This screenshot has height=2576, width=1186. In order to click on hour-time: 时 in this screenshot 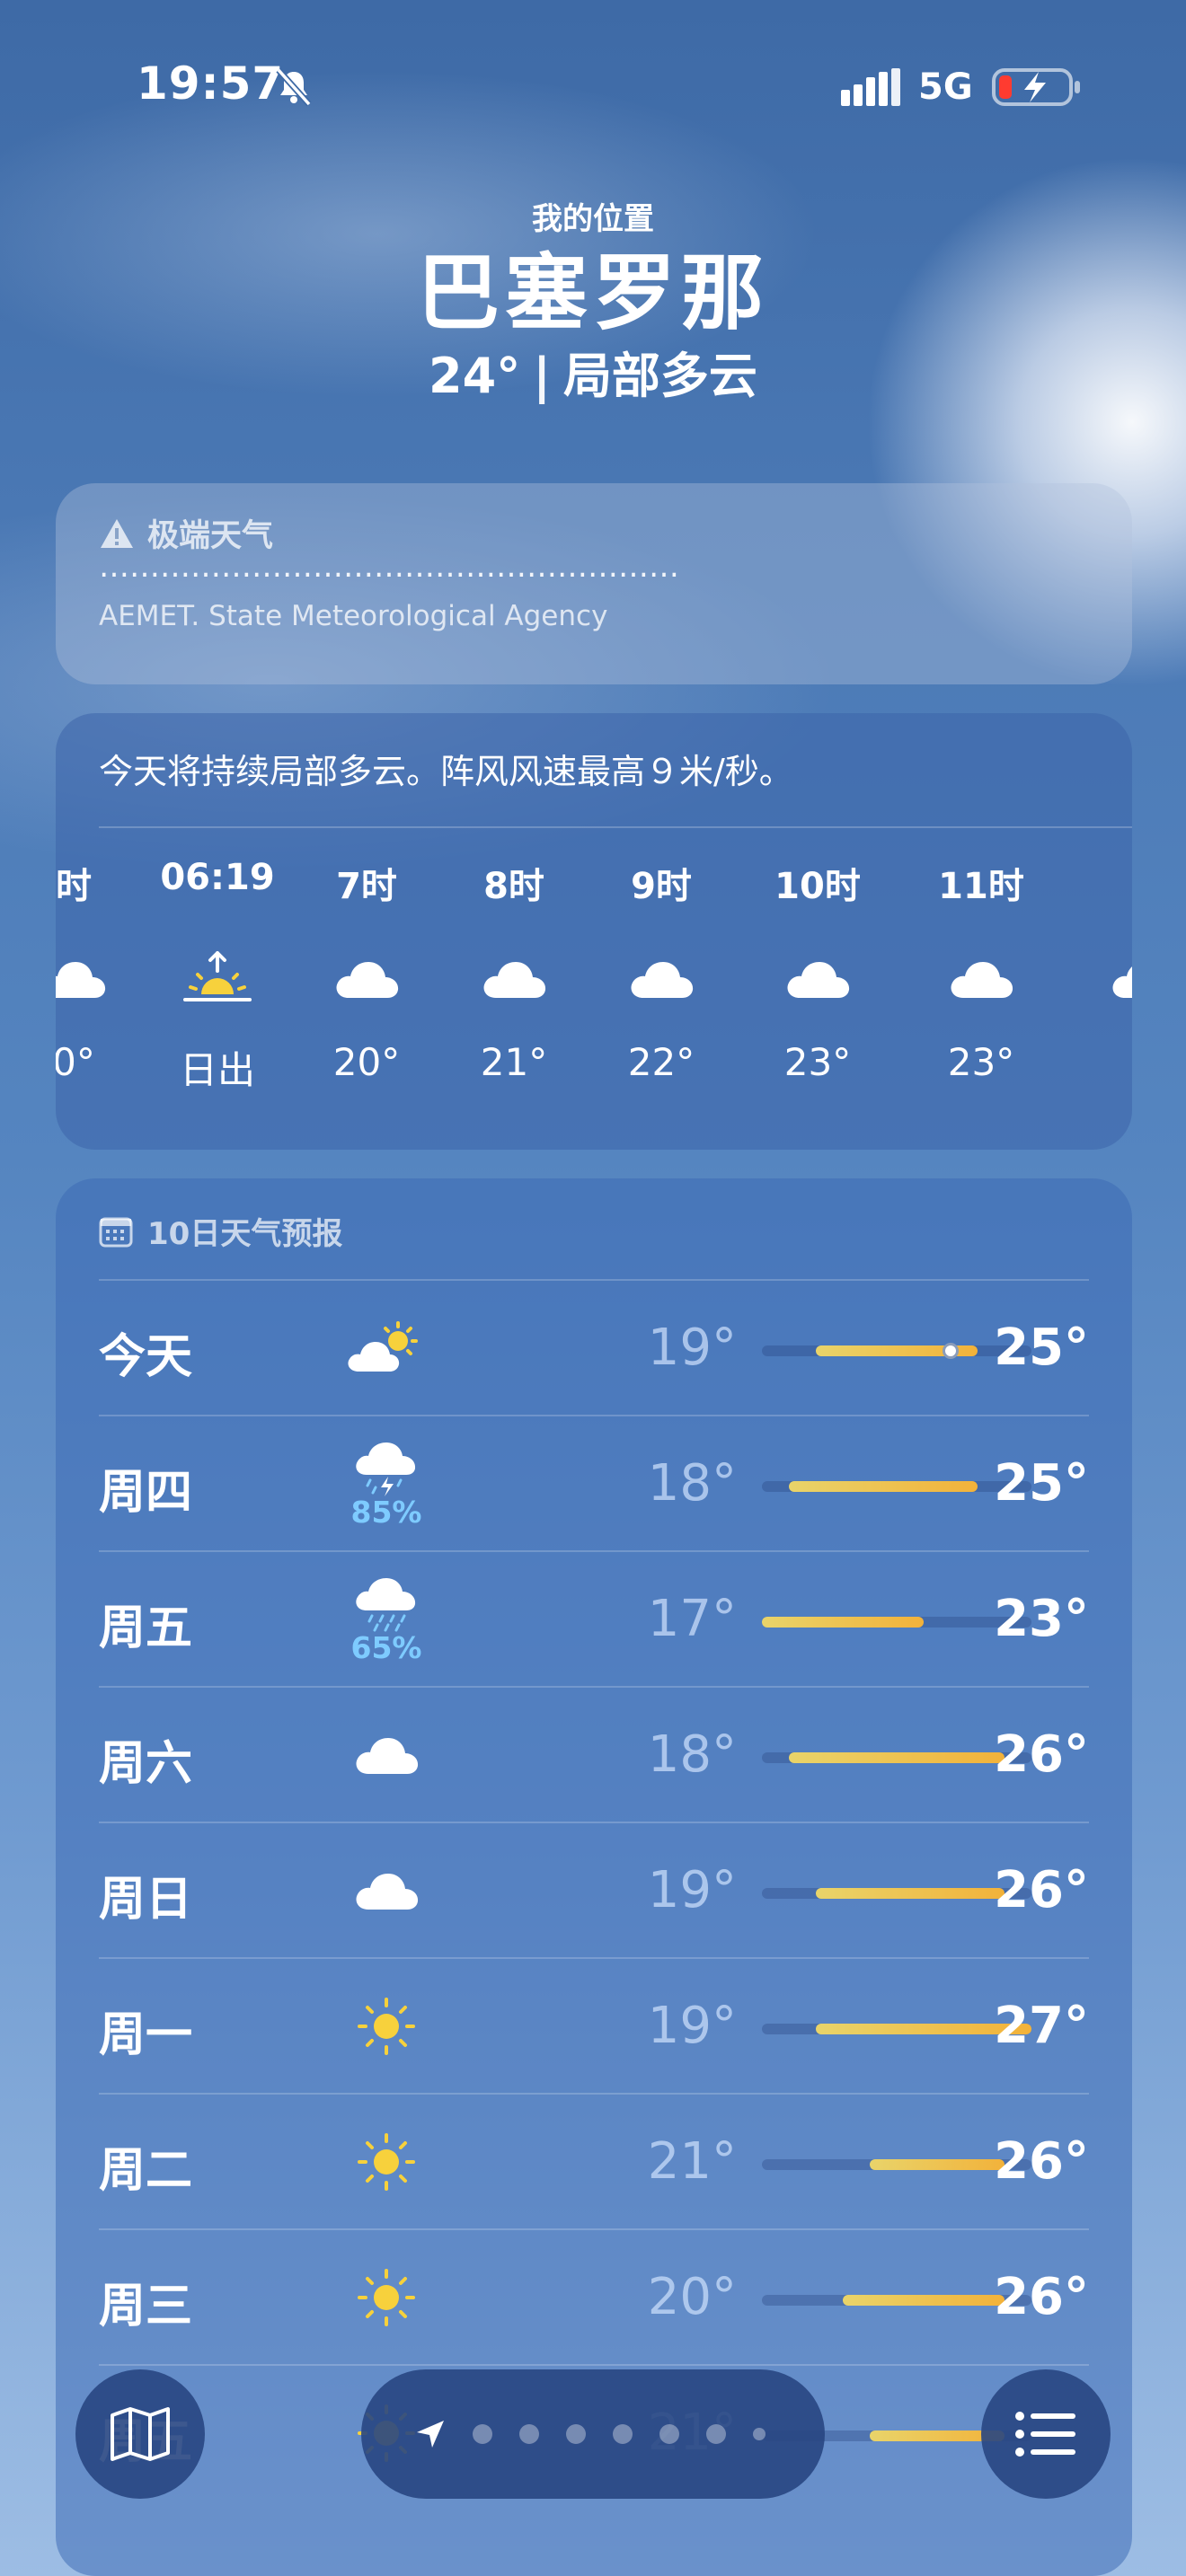, I will do `click(74, 886)`.